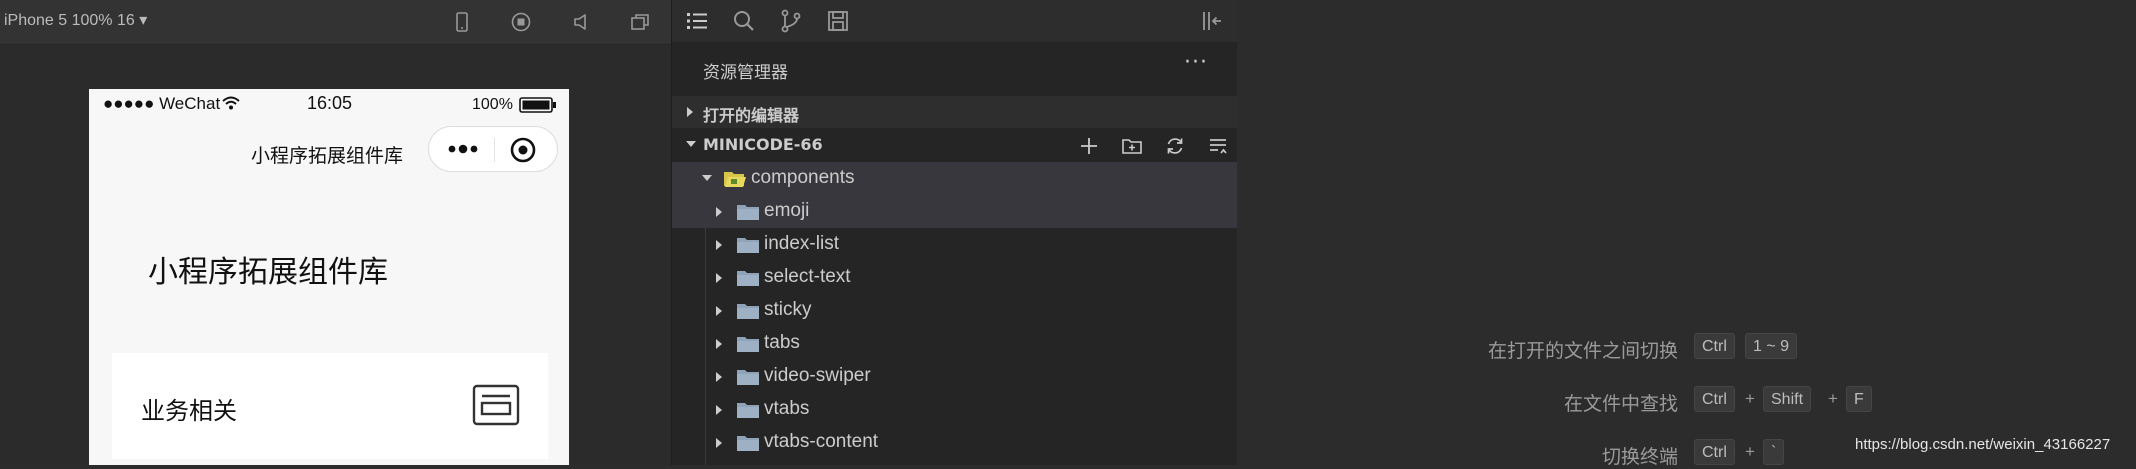  Describe the element at coordinates (75, 20) in the screenshot. I see `device-select: iPhone 5 100% 16 ▾` at that location.